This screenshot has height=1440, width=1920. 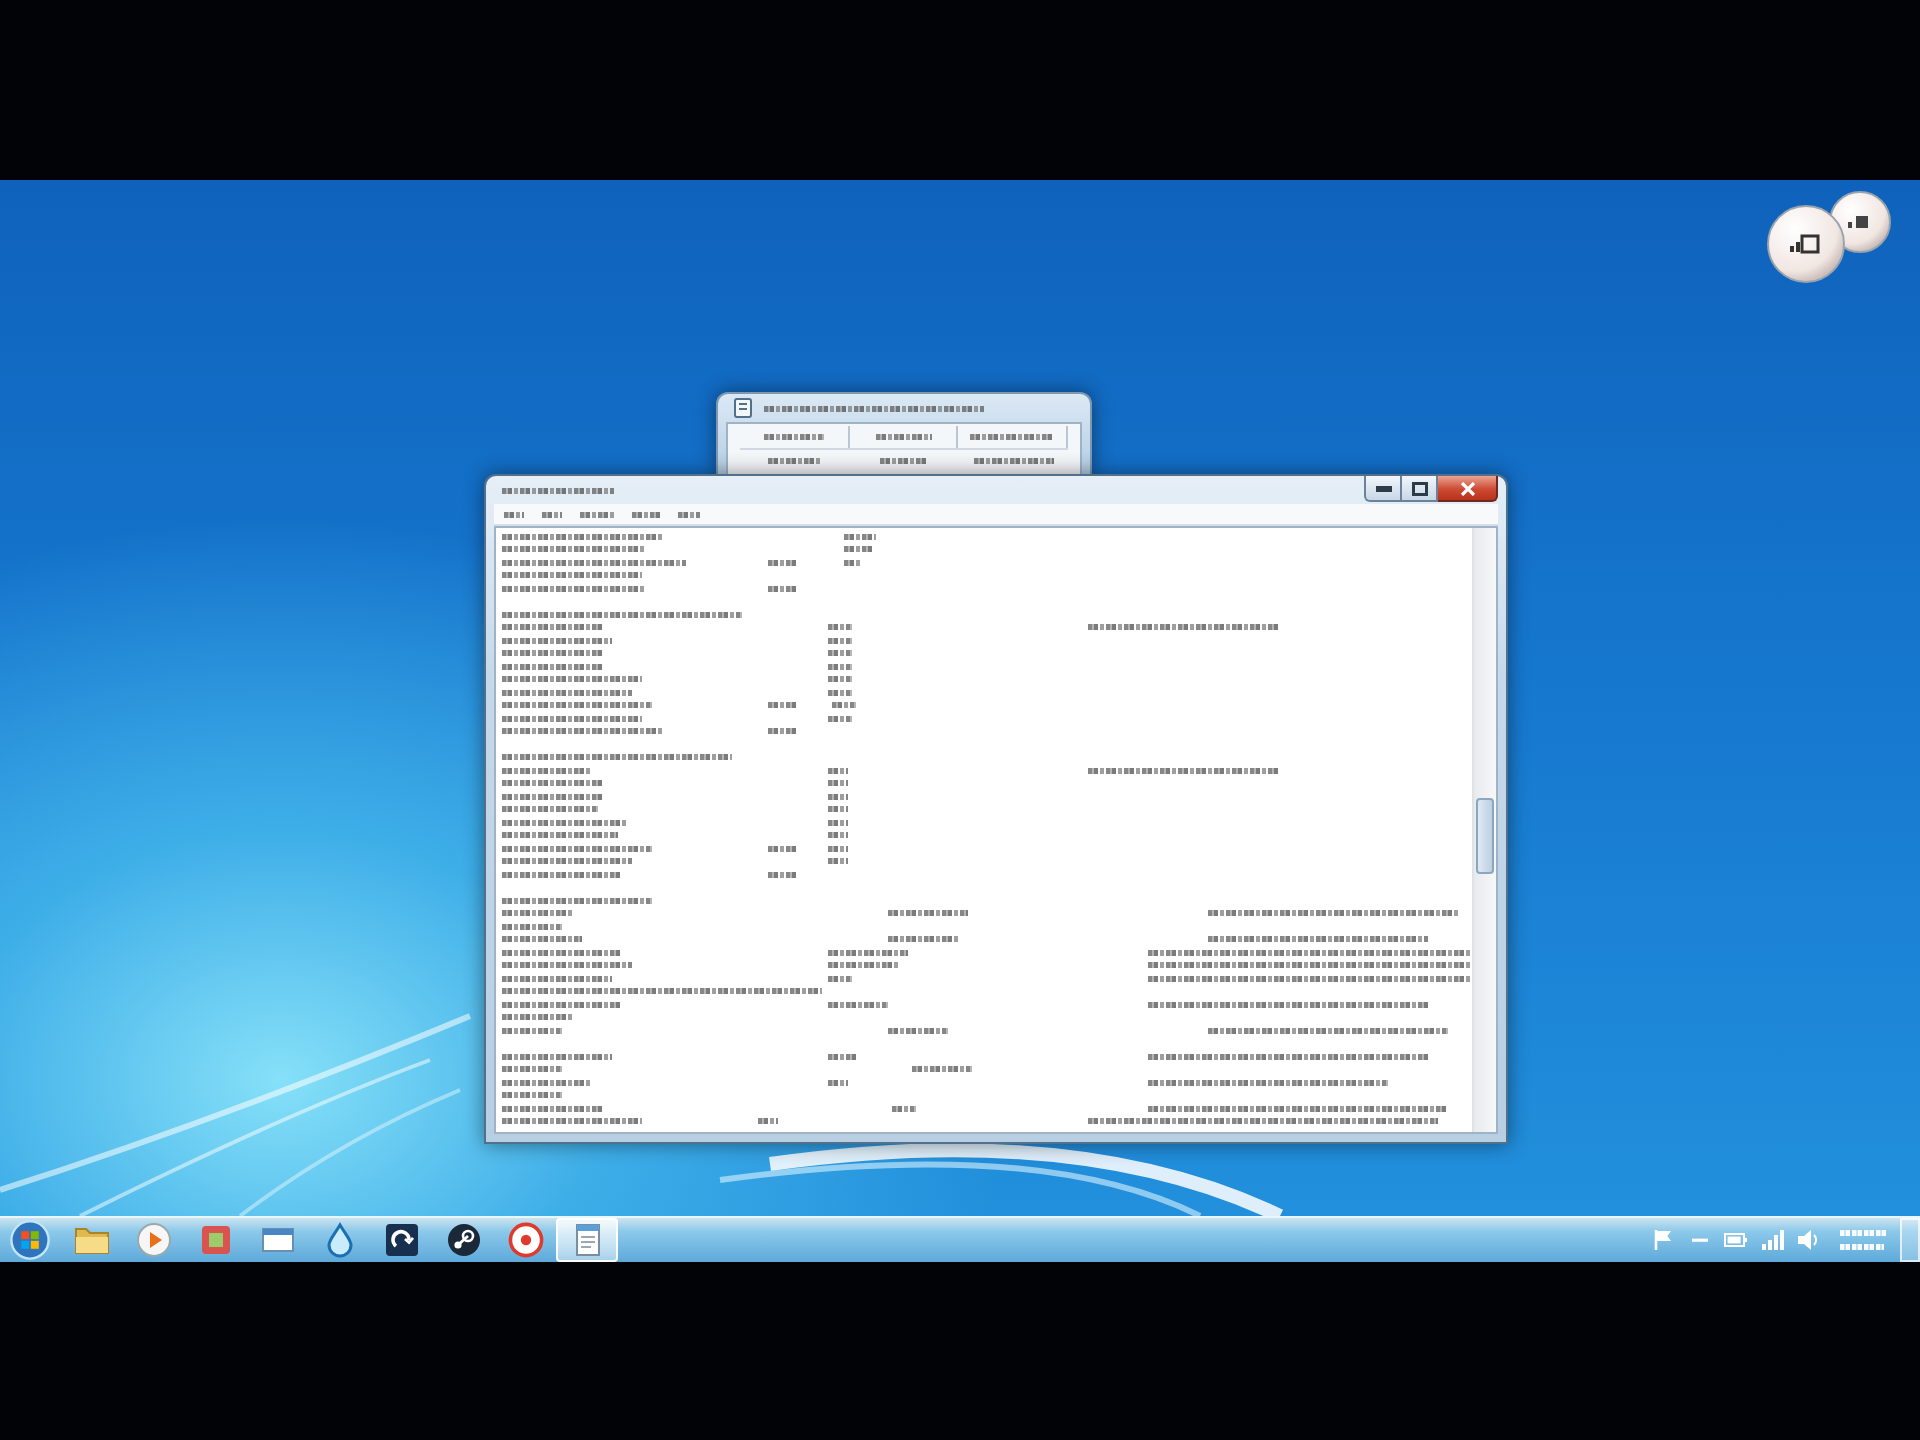 I want to click on scrollbar, so click(x=1484, y=830).